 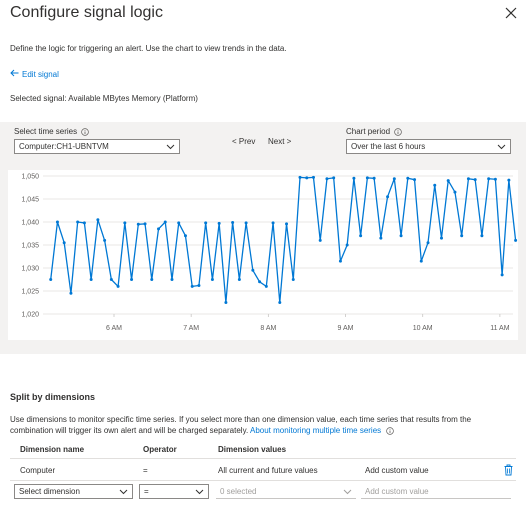 What do you see at coordinates (30, 292) in the screenshot?
I see `y-tick-label: 1,025` at bounding box center [30, 292].